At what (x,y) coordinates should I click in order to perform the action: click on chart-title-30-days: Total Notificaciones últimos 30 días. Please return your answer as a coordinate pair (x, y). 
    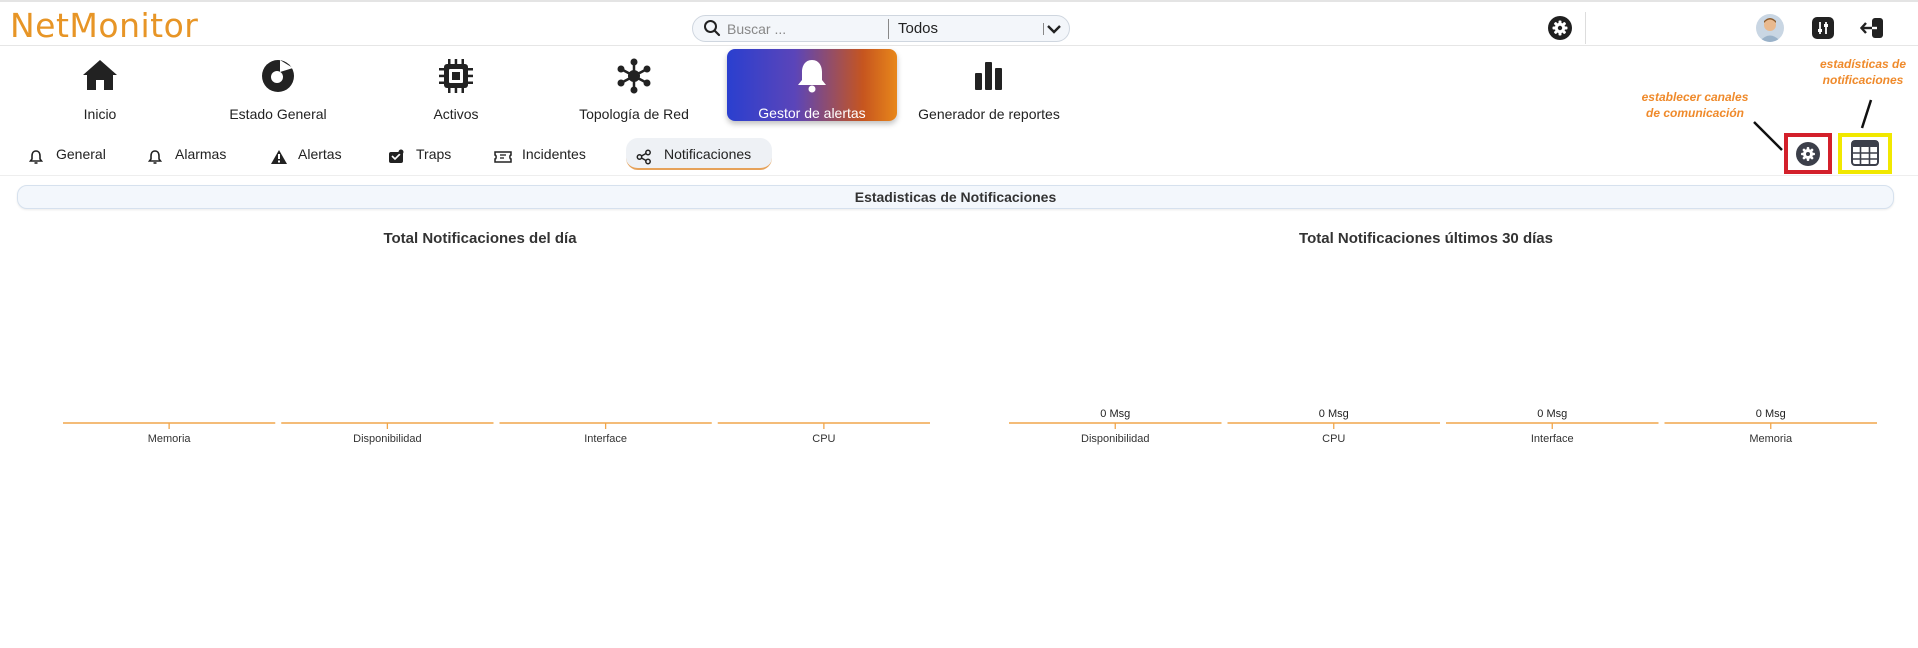
    Looking at the image, I should click on (1426, 238).